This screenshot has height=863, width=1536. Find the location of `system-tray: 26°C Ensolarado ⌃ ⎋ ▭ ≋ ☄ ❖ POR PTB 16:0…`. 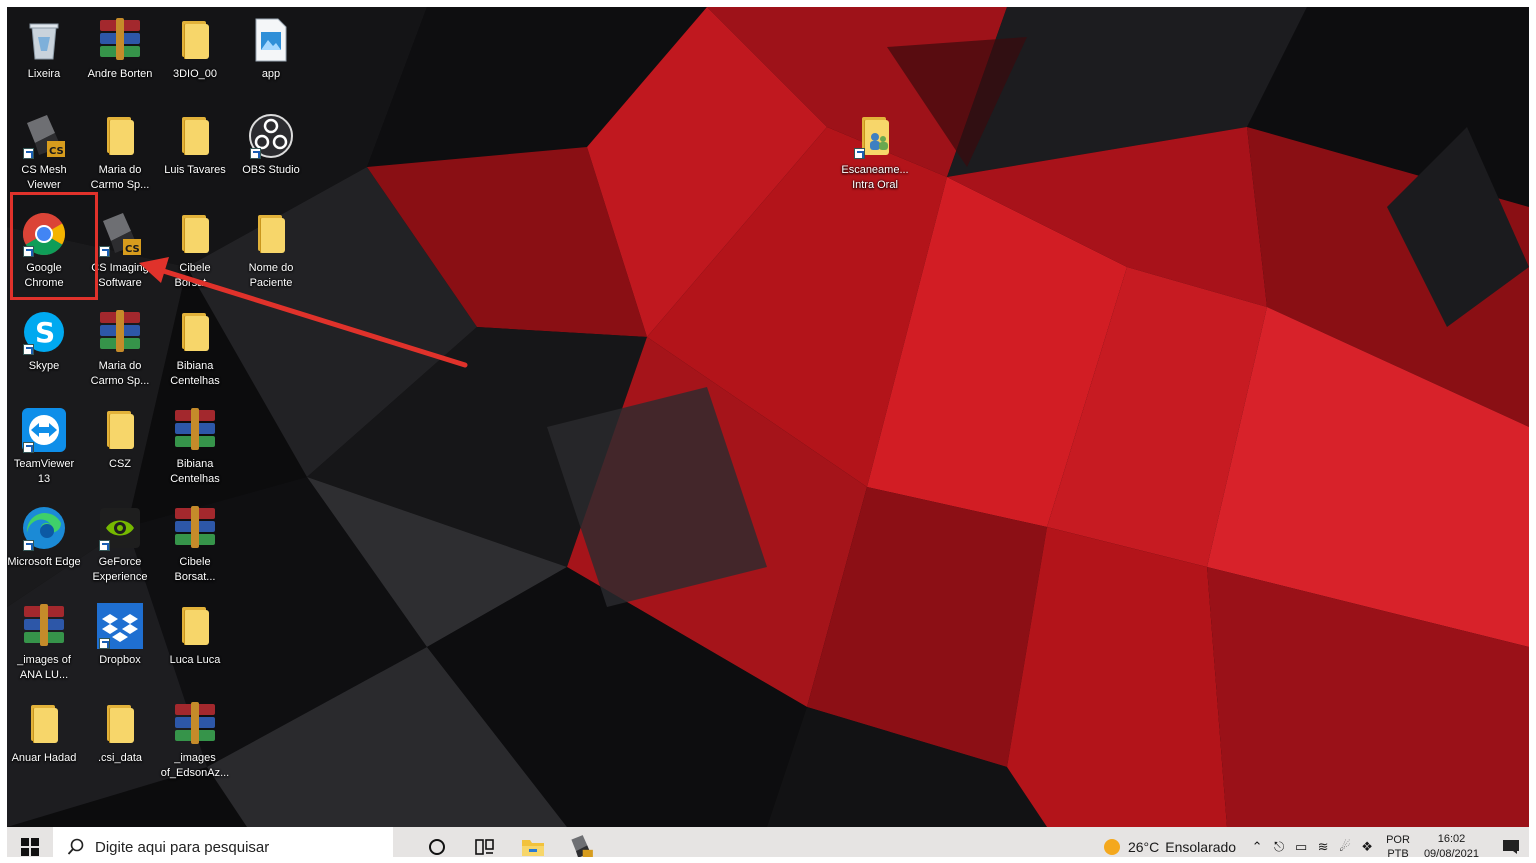

system-tray: 26°C Ensolarado ⌃ ⎋ ▭ ≋ ☄ ❖ POR PTB 16:0… is located at coordinates (1316, 842).